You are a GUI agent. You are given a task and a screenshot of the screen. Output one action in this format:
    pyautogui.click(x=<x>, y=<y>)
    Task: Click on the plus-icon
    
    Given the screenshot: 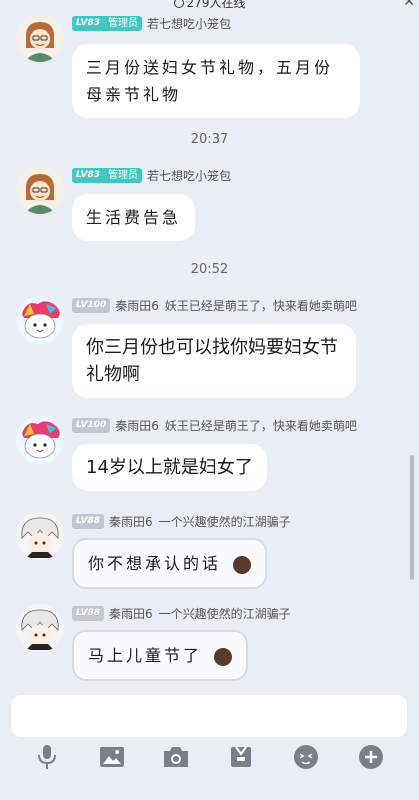 What is the action you would take?
    pyautogui.click(x=371, y=757)
    